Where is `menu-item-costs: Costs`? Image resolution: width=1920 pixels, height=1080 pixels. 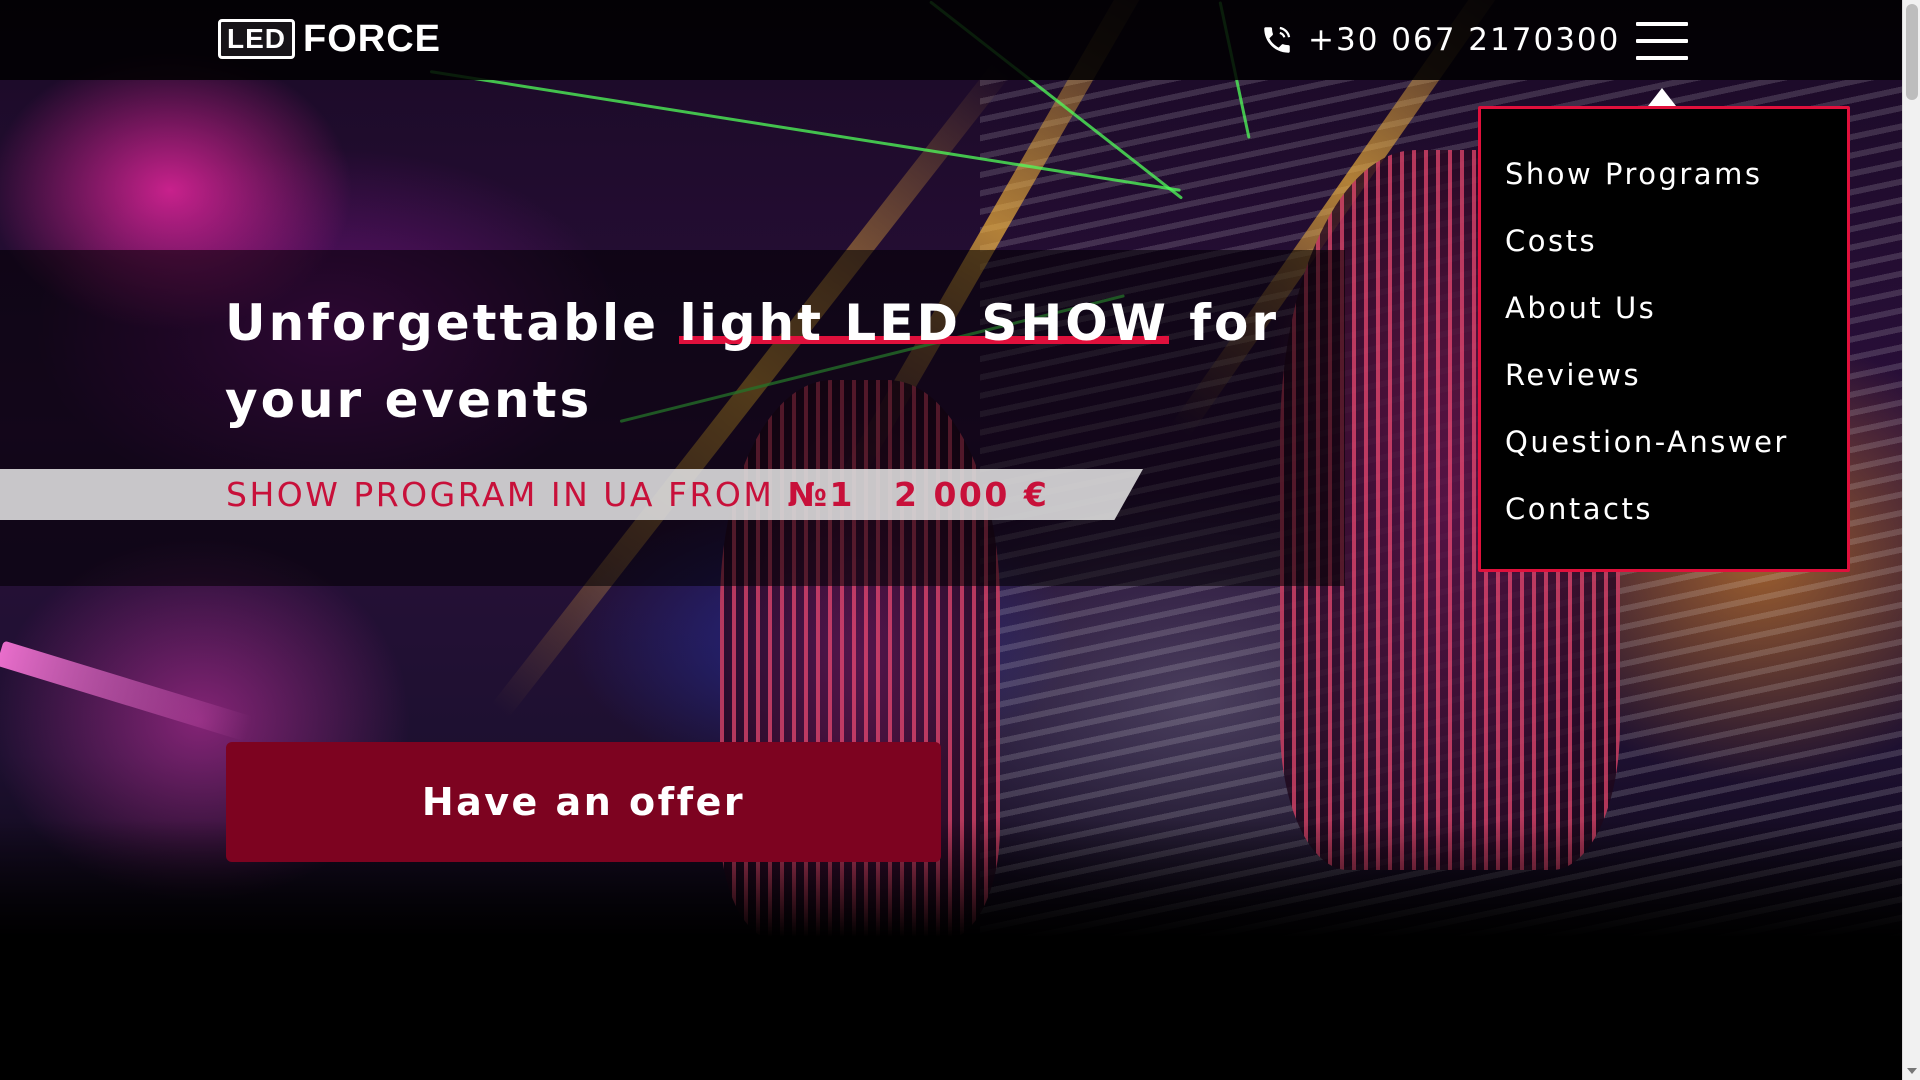
menu-item-costs: Costs is located at coordinates (1664, 241).